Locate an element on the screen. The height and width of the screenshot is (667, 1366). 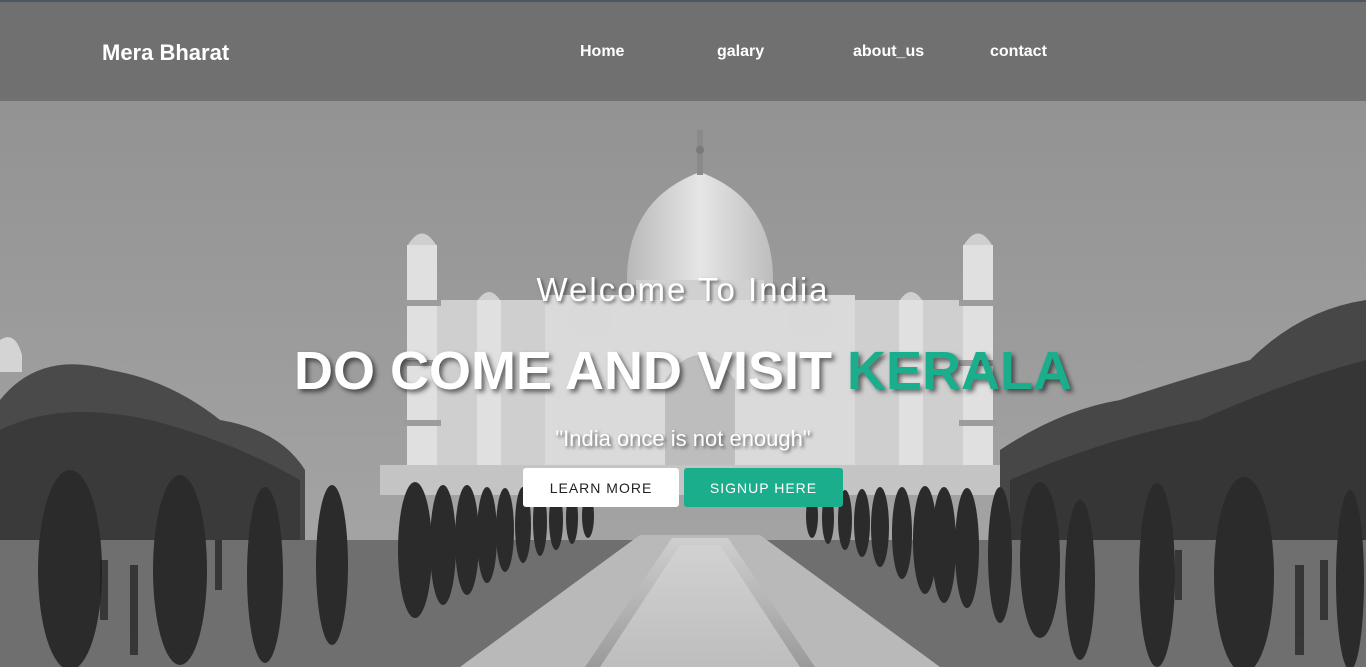
hero-tagline: "India once is not enough" is located at coordinates (683, 438).